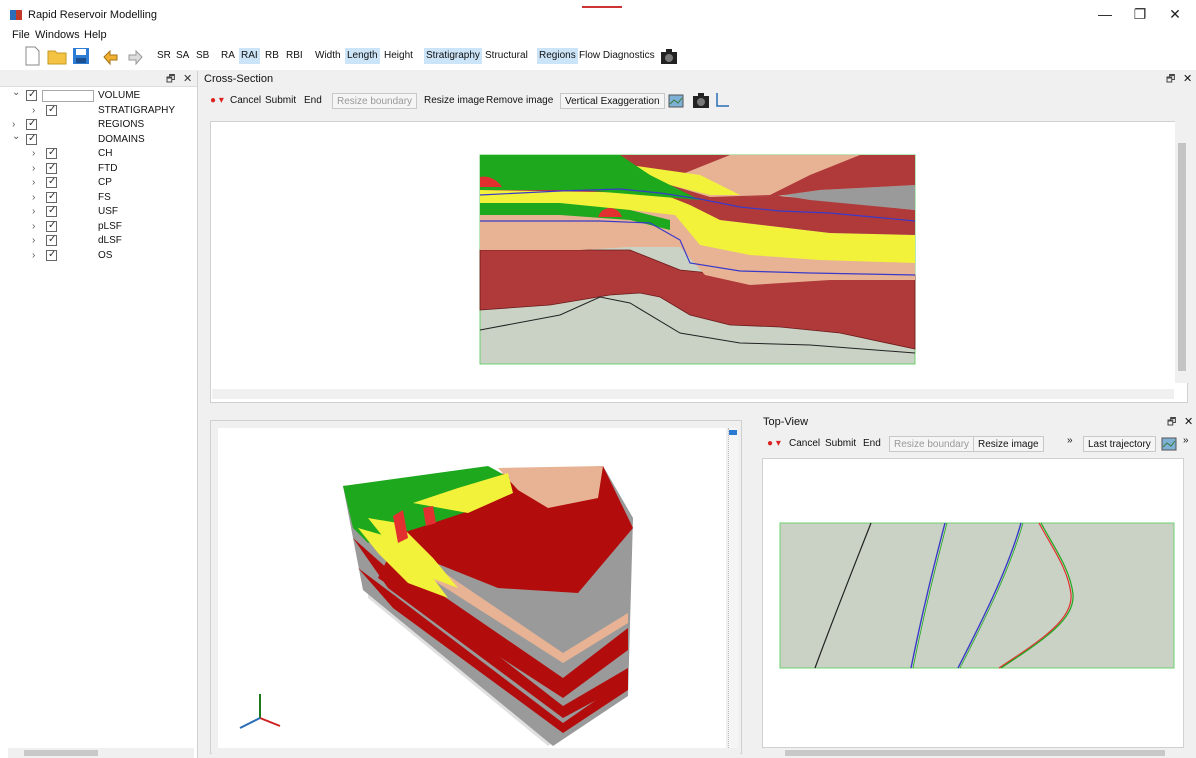 The image size is (1196, 758). What do you see at coordinates (135, 56) in the screenshot?
I see `redo-icon` at bounding box center [135, 56].